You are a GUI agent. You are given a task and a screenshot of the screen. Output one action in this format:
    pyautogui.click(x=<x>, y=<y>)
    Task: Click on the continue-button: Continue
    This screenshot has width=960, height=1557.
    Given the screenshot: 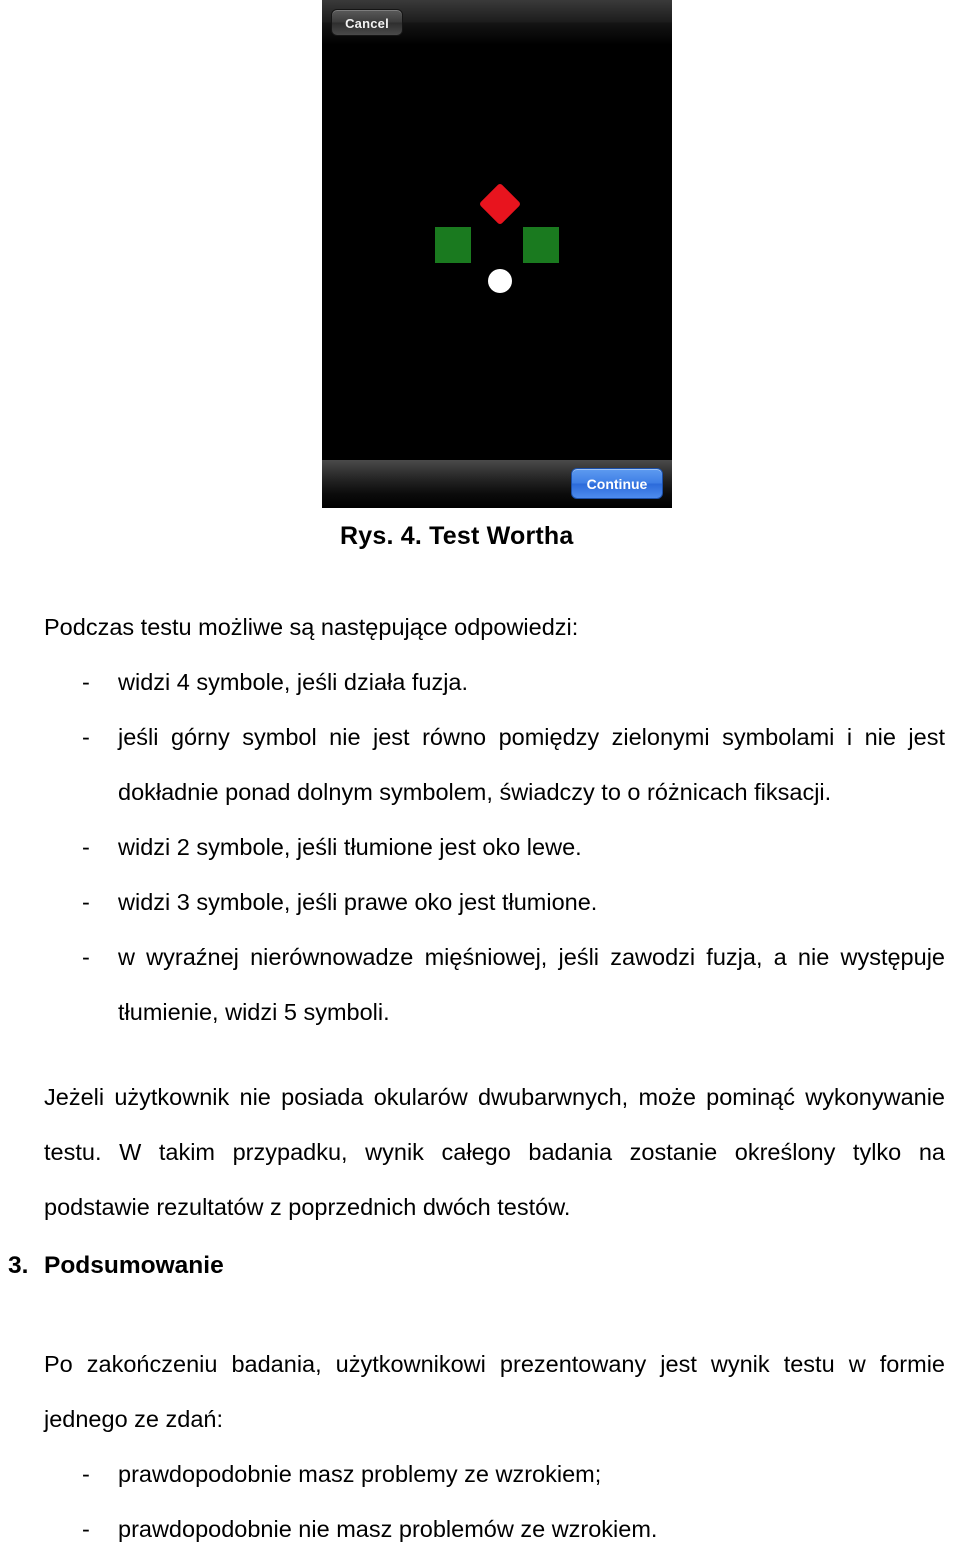 What is the action you would take?
    pyautogui.click(x=617, y=483)
    